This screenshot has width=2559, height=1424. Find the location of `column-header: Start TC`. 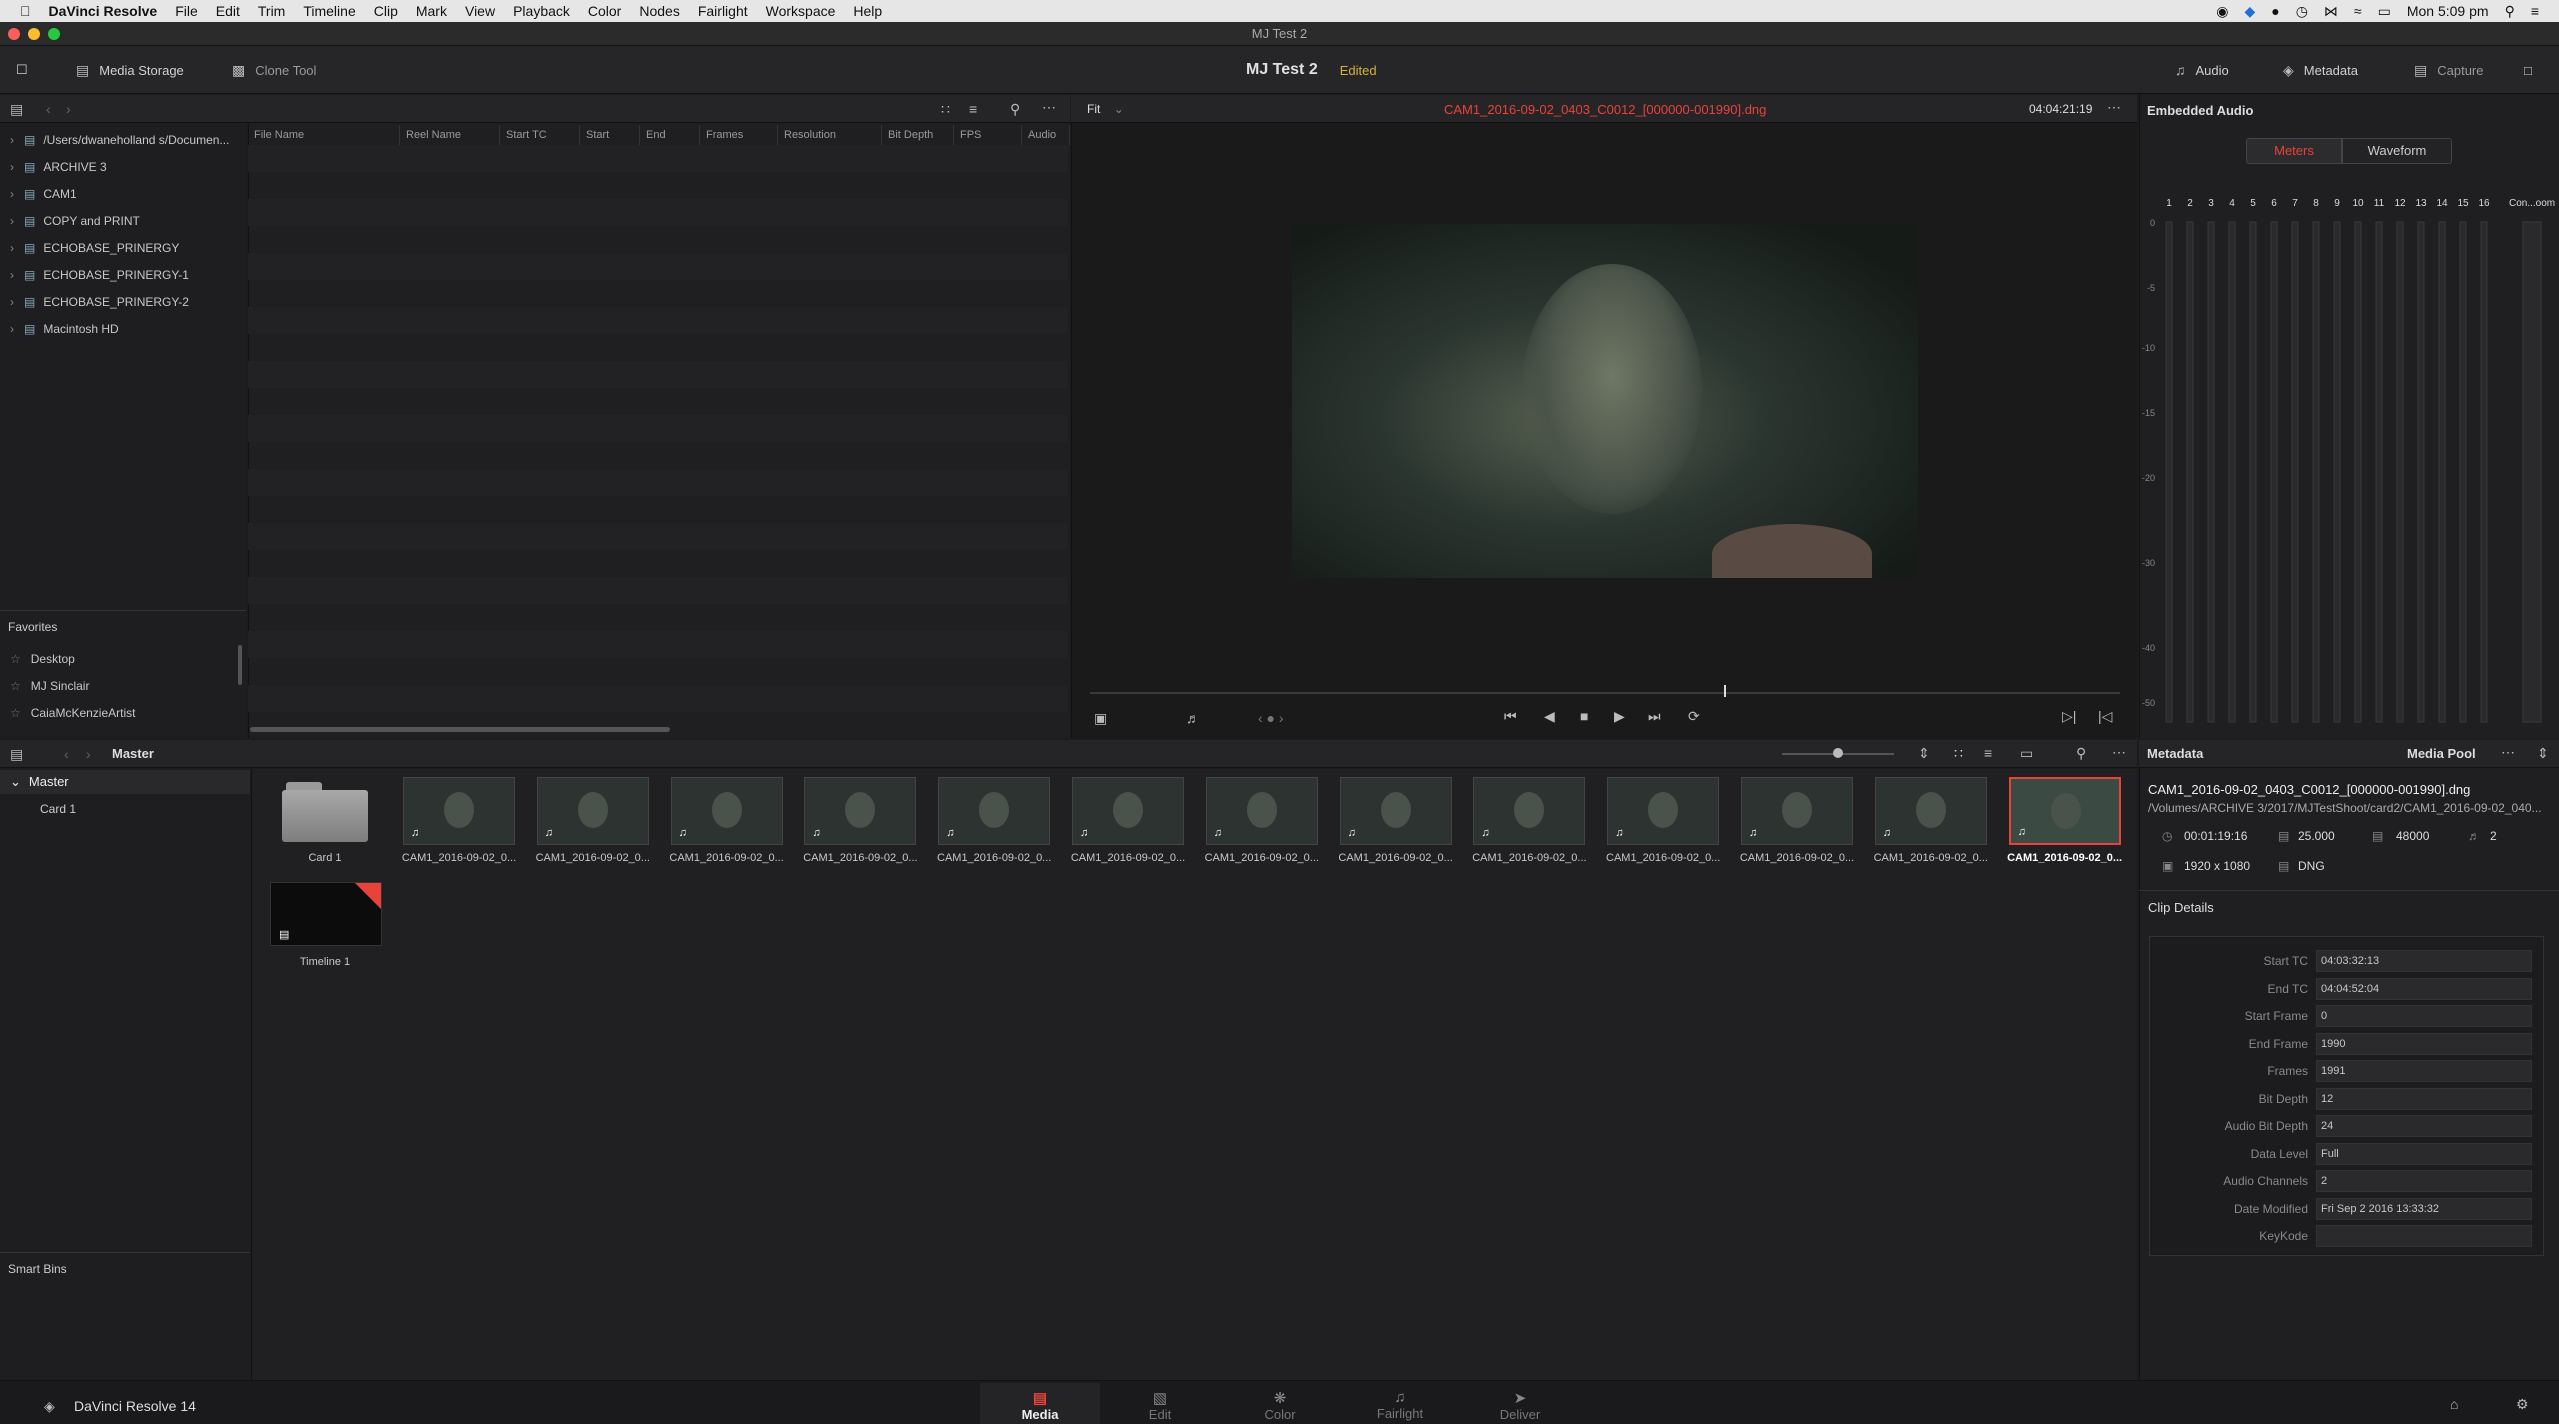

column-header: Start TC is located at coordinates (540, 135).